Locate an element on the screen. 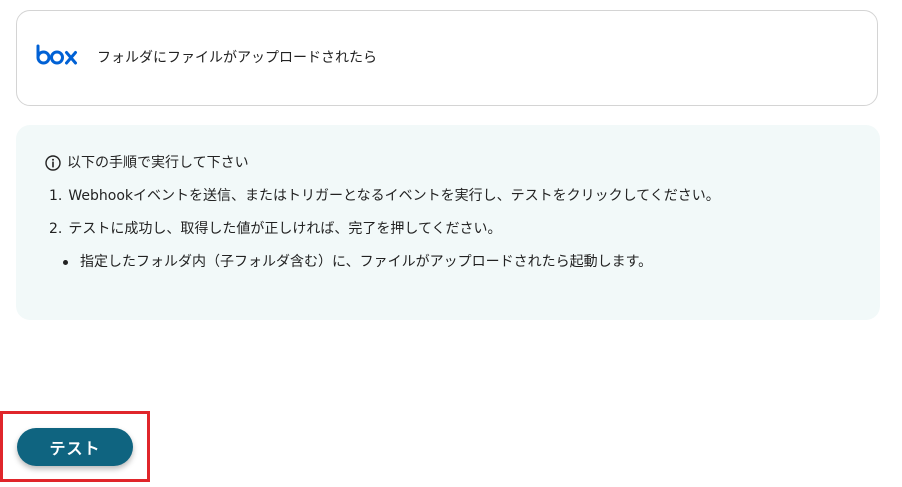 The height and width of the screenshot is (487, 902). box-logo-icon is located at coordinates (57, 57).